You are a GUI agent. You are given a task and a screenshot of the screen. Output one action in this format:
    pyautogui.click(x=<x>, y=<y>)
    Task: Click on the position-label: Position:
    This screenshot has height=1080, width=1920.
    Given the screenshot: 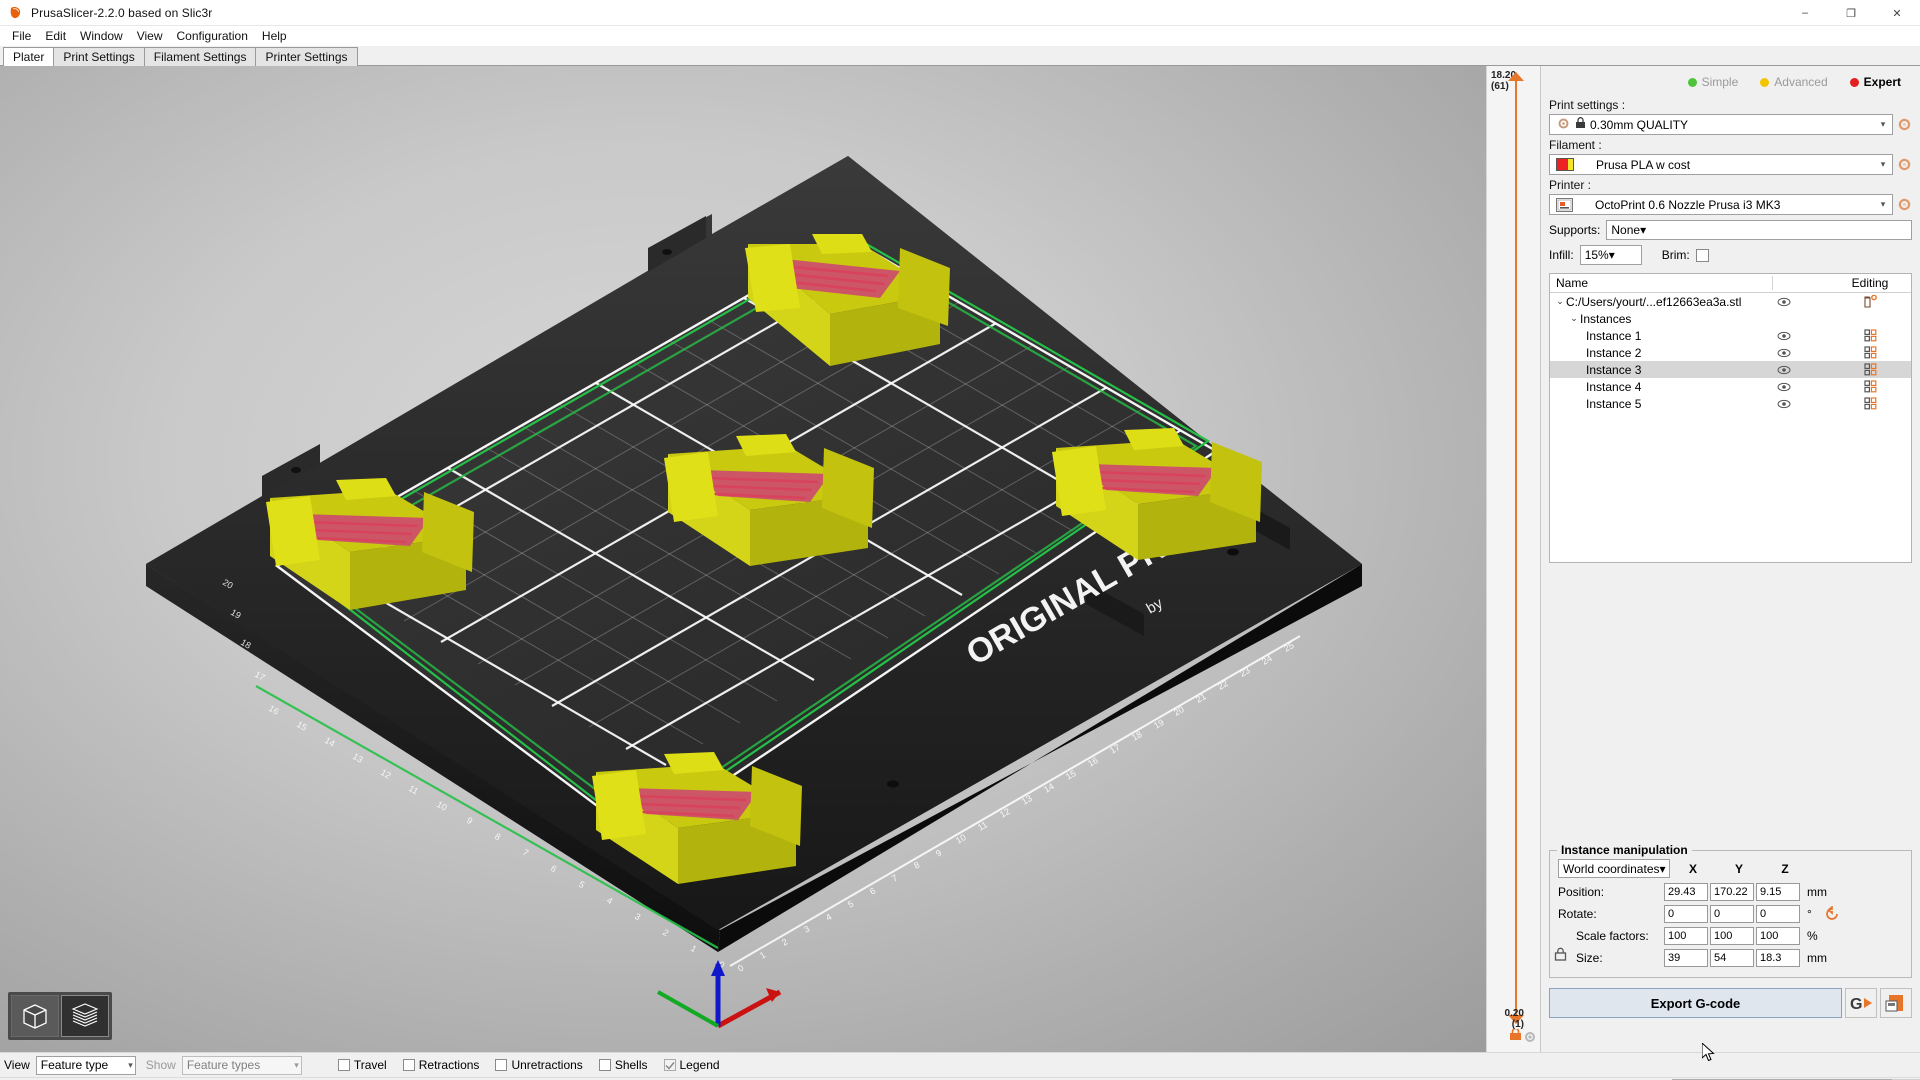 What is the action you would take?
    pyautogui.click(x=1581, y=891)
    